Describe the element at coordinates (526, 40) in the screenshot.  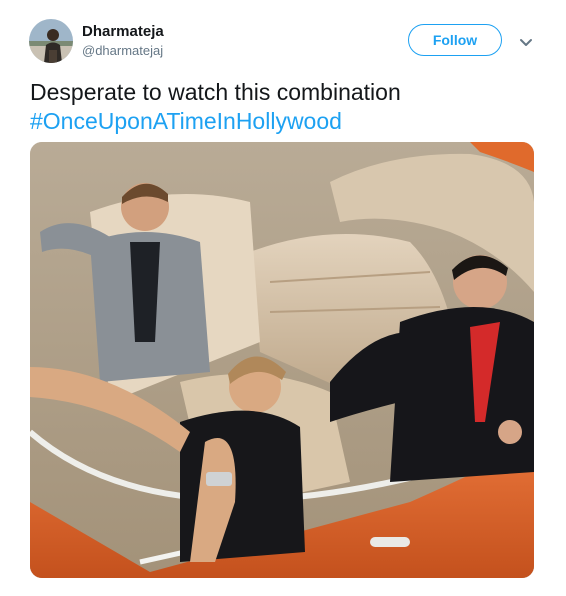
I see `chevron-down-icon` at that location.